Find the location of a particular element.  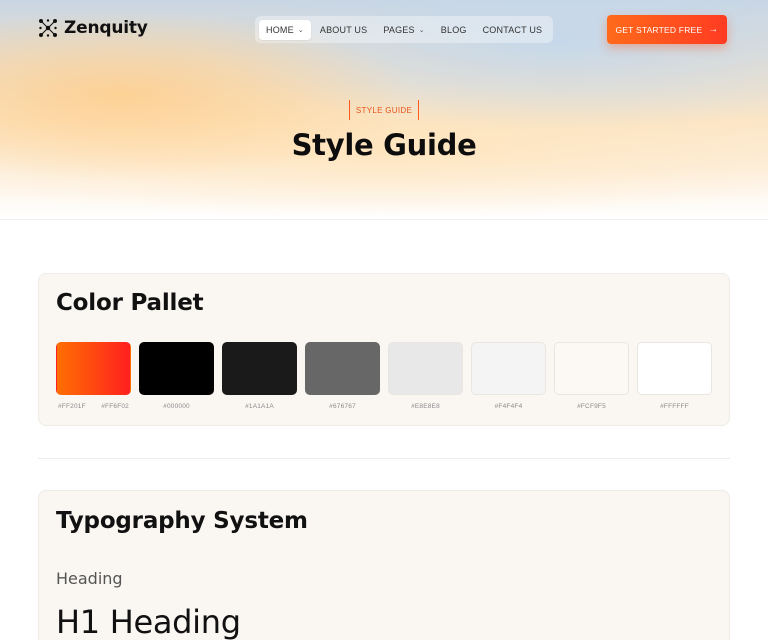

nav-item-label: PAGES is located at coordinates (399, 29).